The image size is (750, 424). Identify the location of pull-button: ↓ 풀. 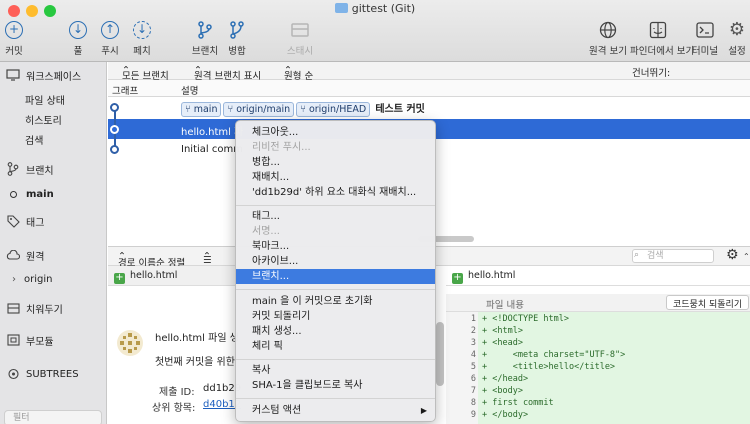
(78, 38).